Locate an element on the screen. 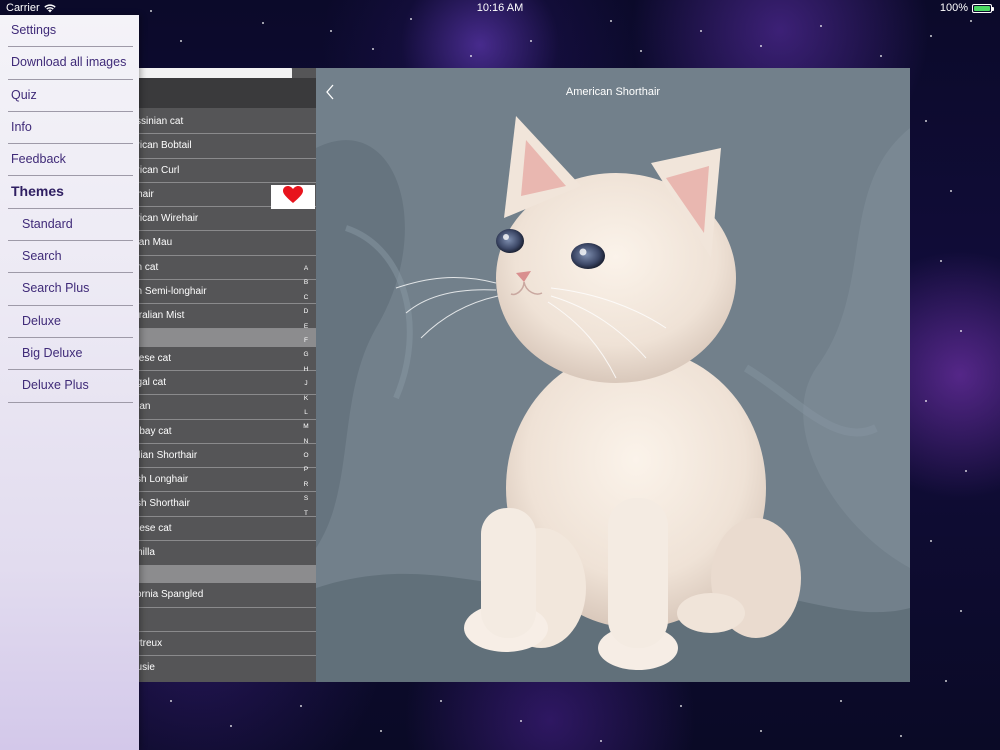  cat-icon is located at coordinates (254, 95).